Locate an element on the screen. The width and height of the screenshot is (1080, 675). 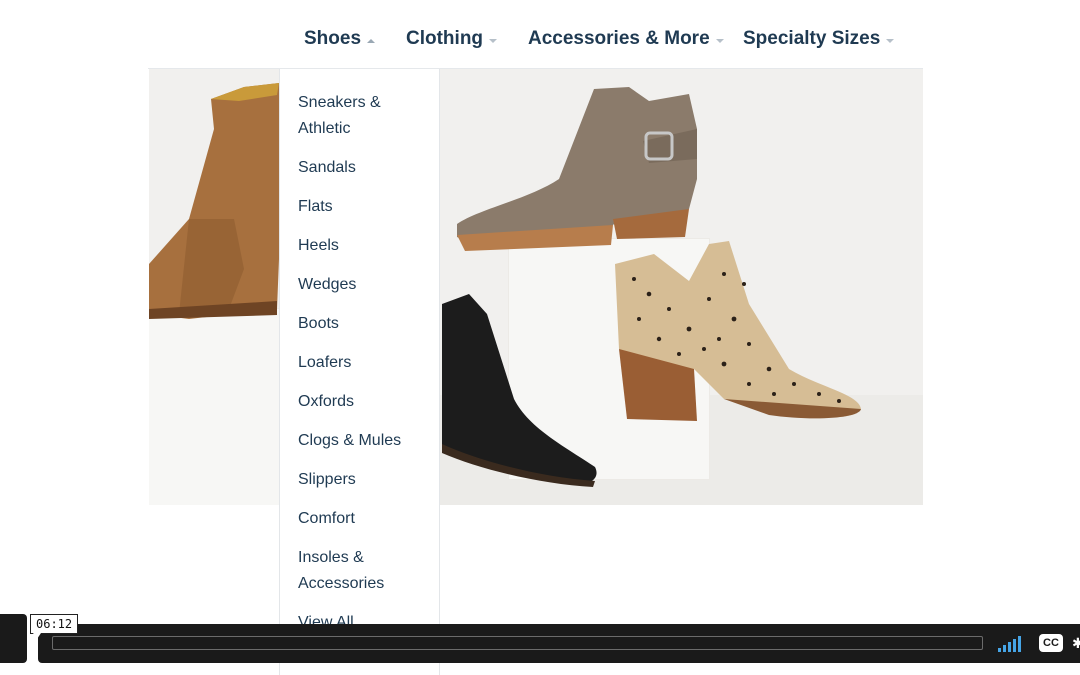
menu-item-clogs-mules: Clogs & Mules is located at coordinates (363, 441).